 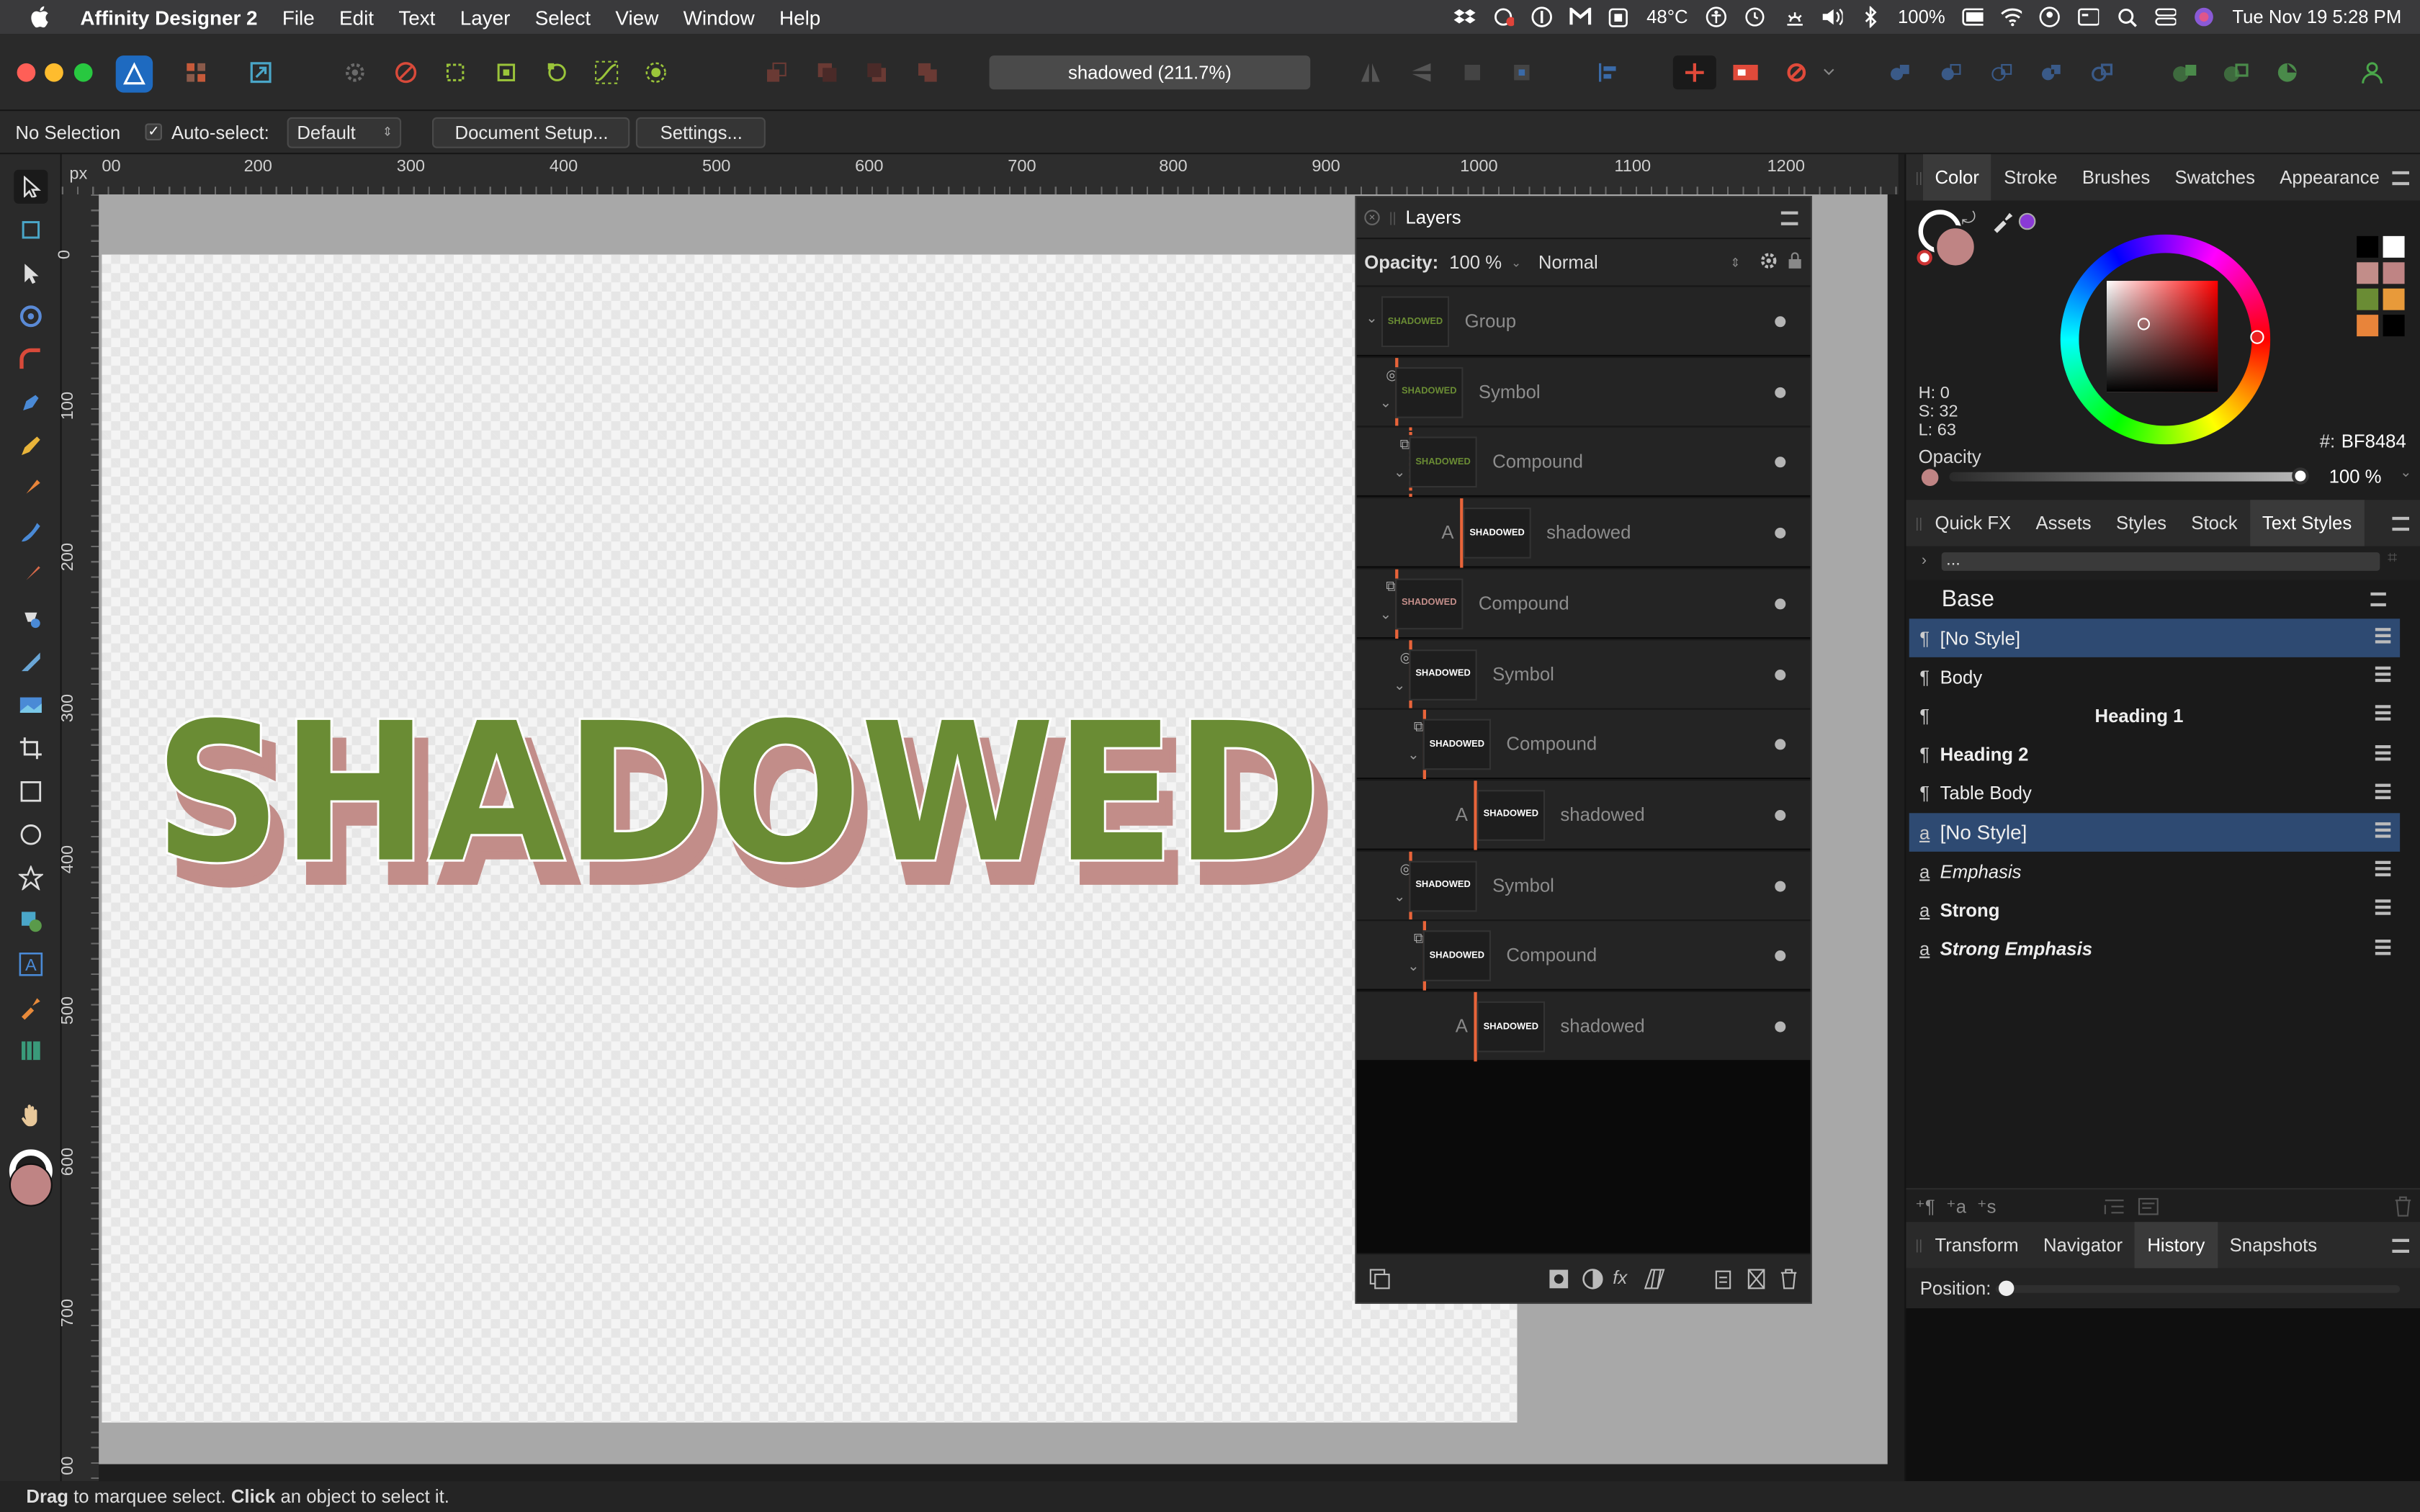 I want to click on blend-mode-dropdown: Normal ⇕, so click(x=1639, y=262).